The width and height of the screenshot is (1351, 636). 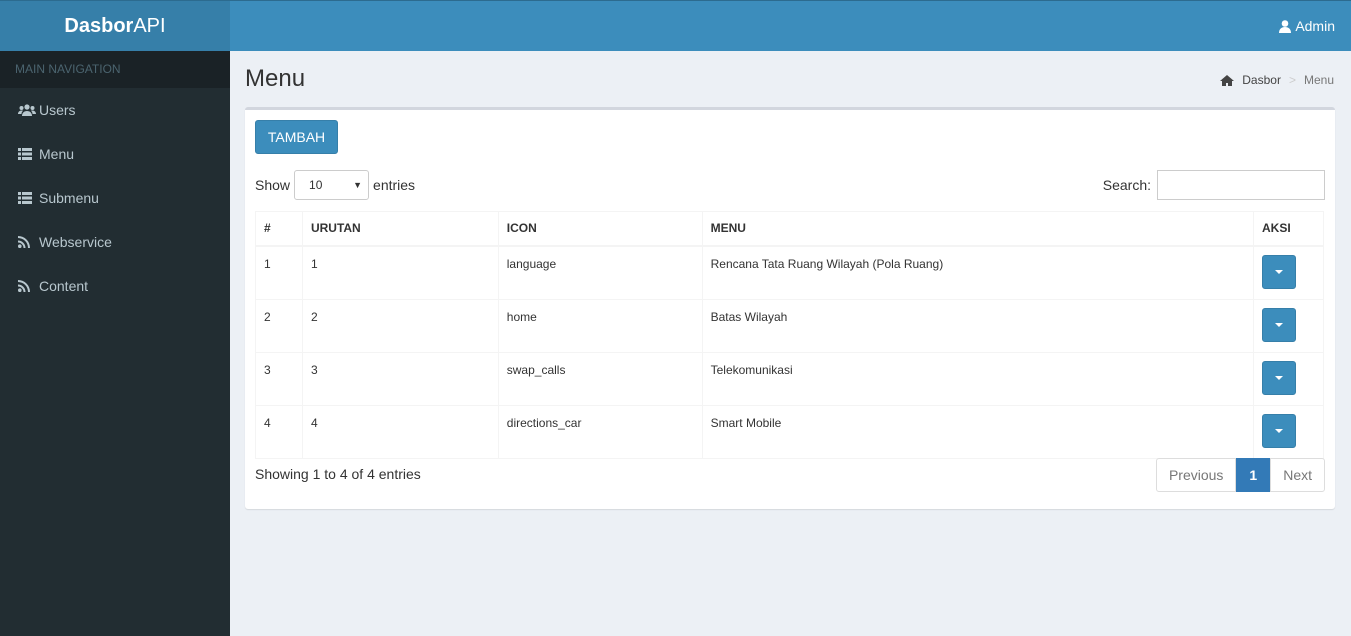 I want to click on sidebar-item-users: Users, so click(x=115, y=110).